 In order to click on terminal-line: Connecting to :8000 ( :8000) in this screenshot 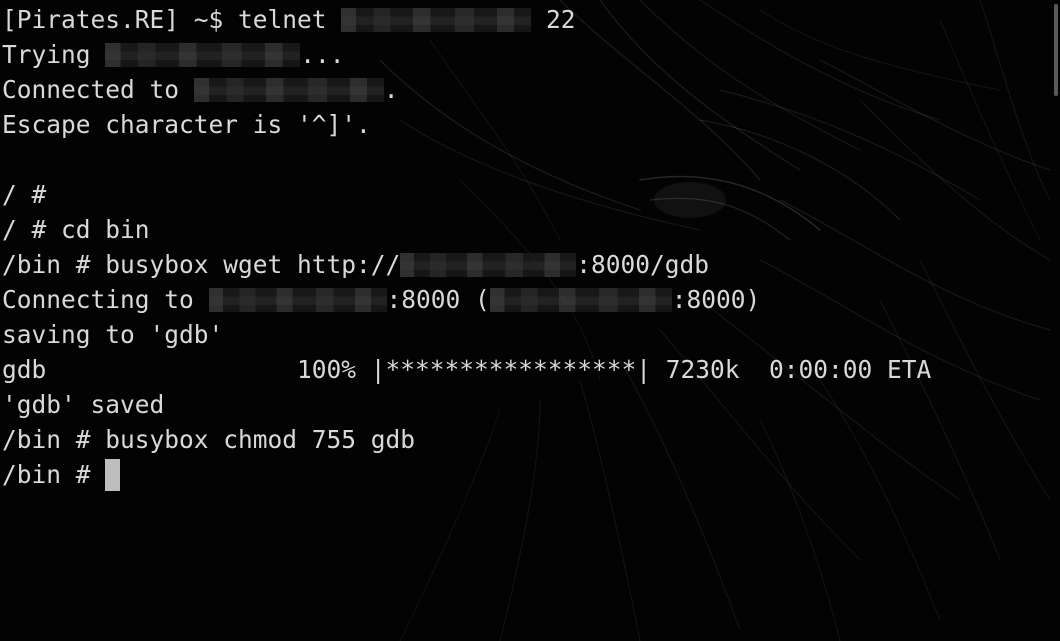, I will do `click(527, 299)`.